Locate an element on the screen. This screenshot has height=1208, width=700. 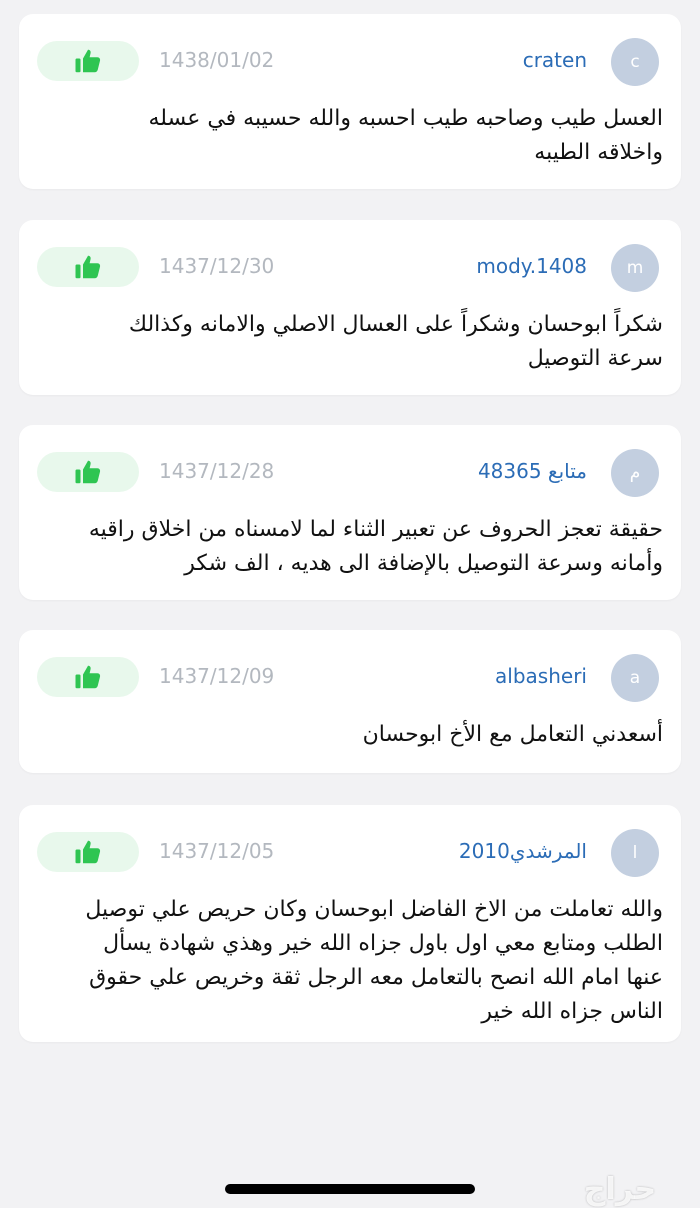
review-date: 1437/12/09 is located at coordinates (217, 676).